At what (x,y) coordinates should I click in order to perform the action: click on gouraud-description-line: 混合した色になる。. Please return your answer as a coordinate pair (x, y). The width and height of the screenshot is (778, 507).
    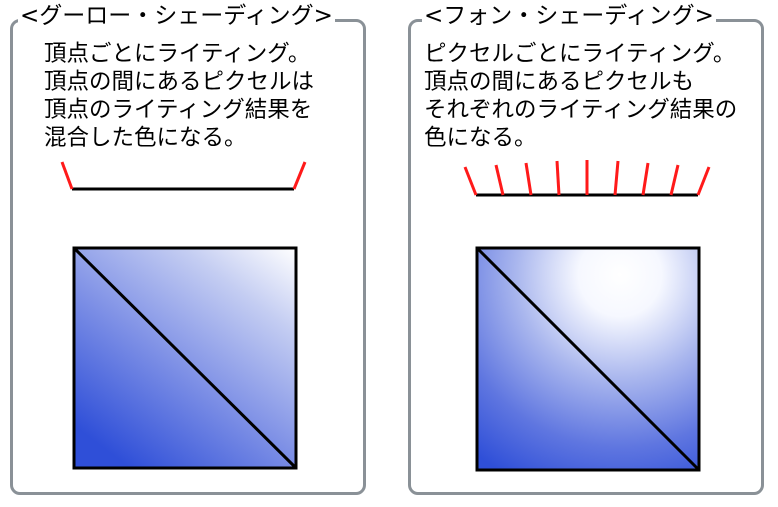
    Looking at the image, I should click on (145, 138).